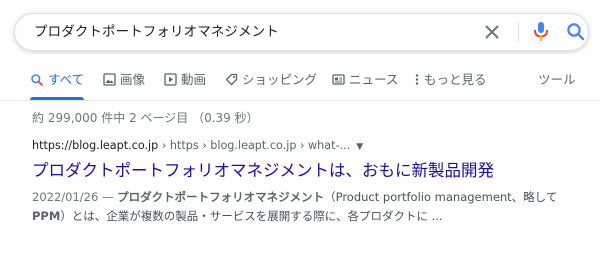  Describe the element at coordinates (301, 32) in the screenshot. I see `search-box: プロダクトポートフォリオマネジメント` at that location.